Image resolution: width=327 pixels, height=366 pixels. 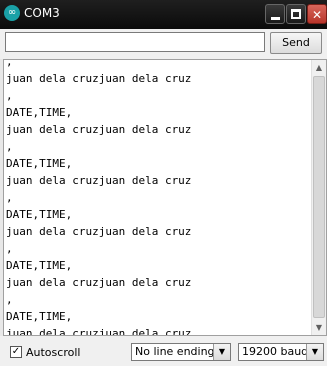 I want to click on baud-rate-value: 19200 baud, so click(x=275, y=351).